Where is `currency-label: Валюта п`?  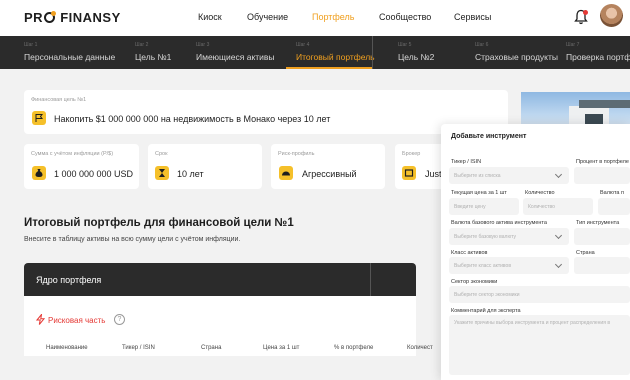
currency-label: Валюта п is located at coordinates (612, 193).